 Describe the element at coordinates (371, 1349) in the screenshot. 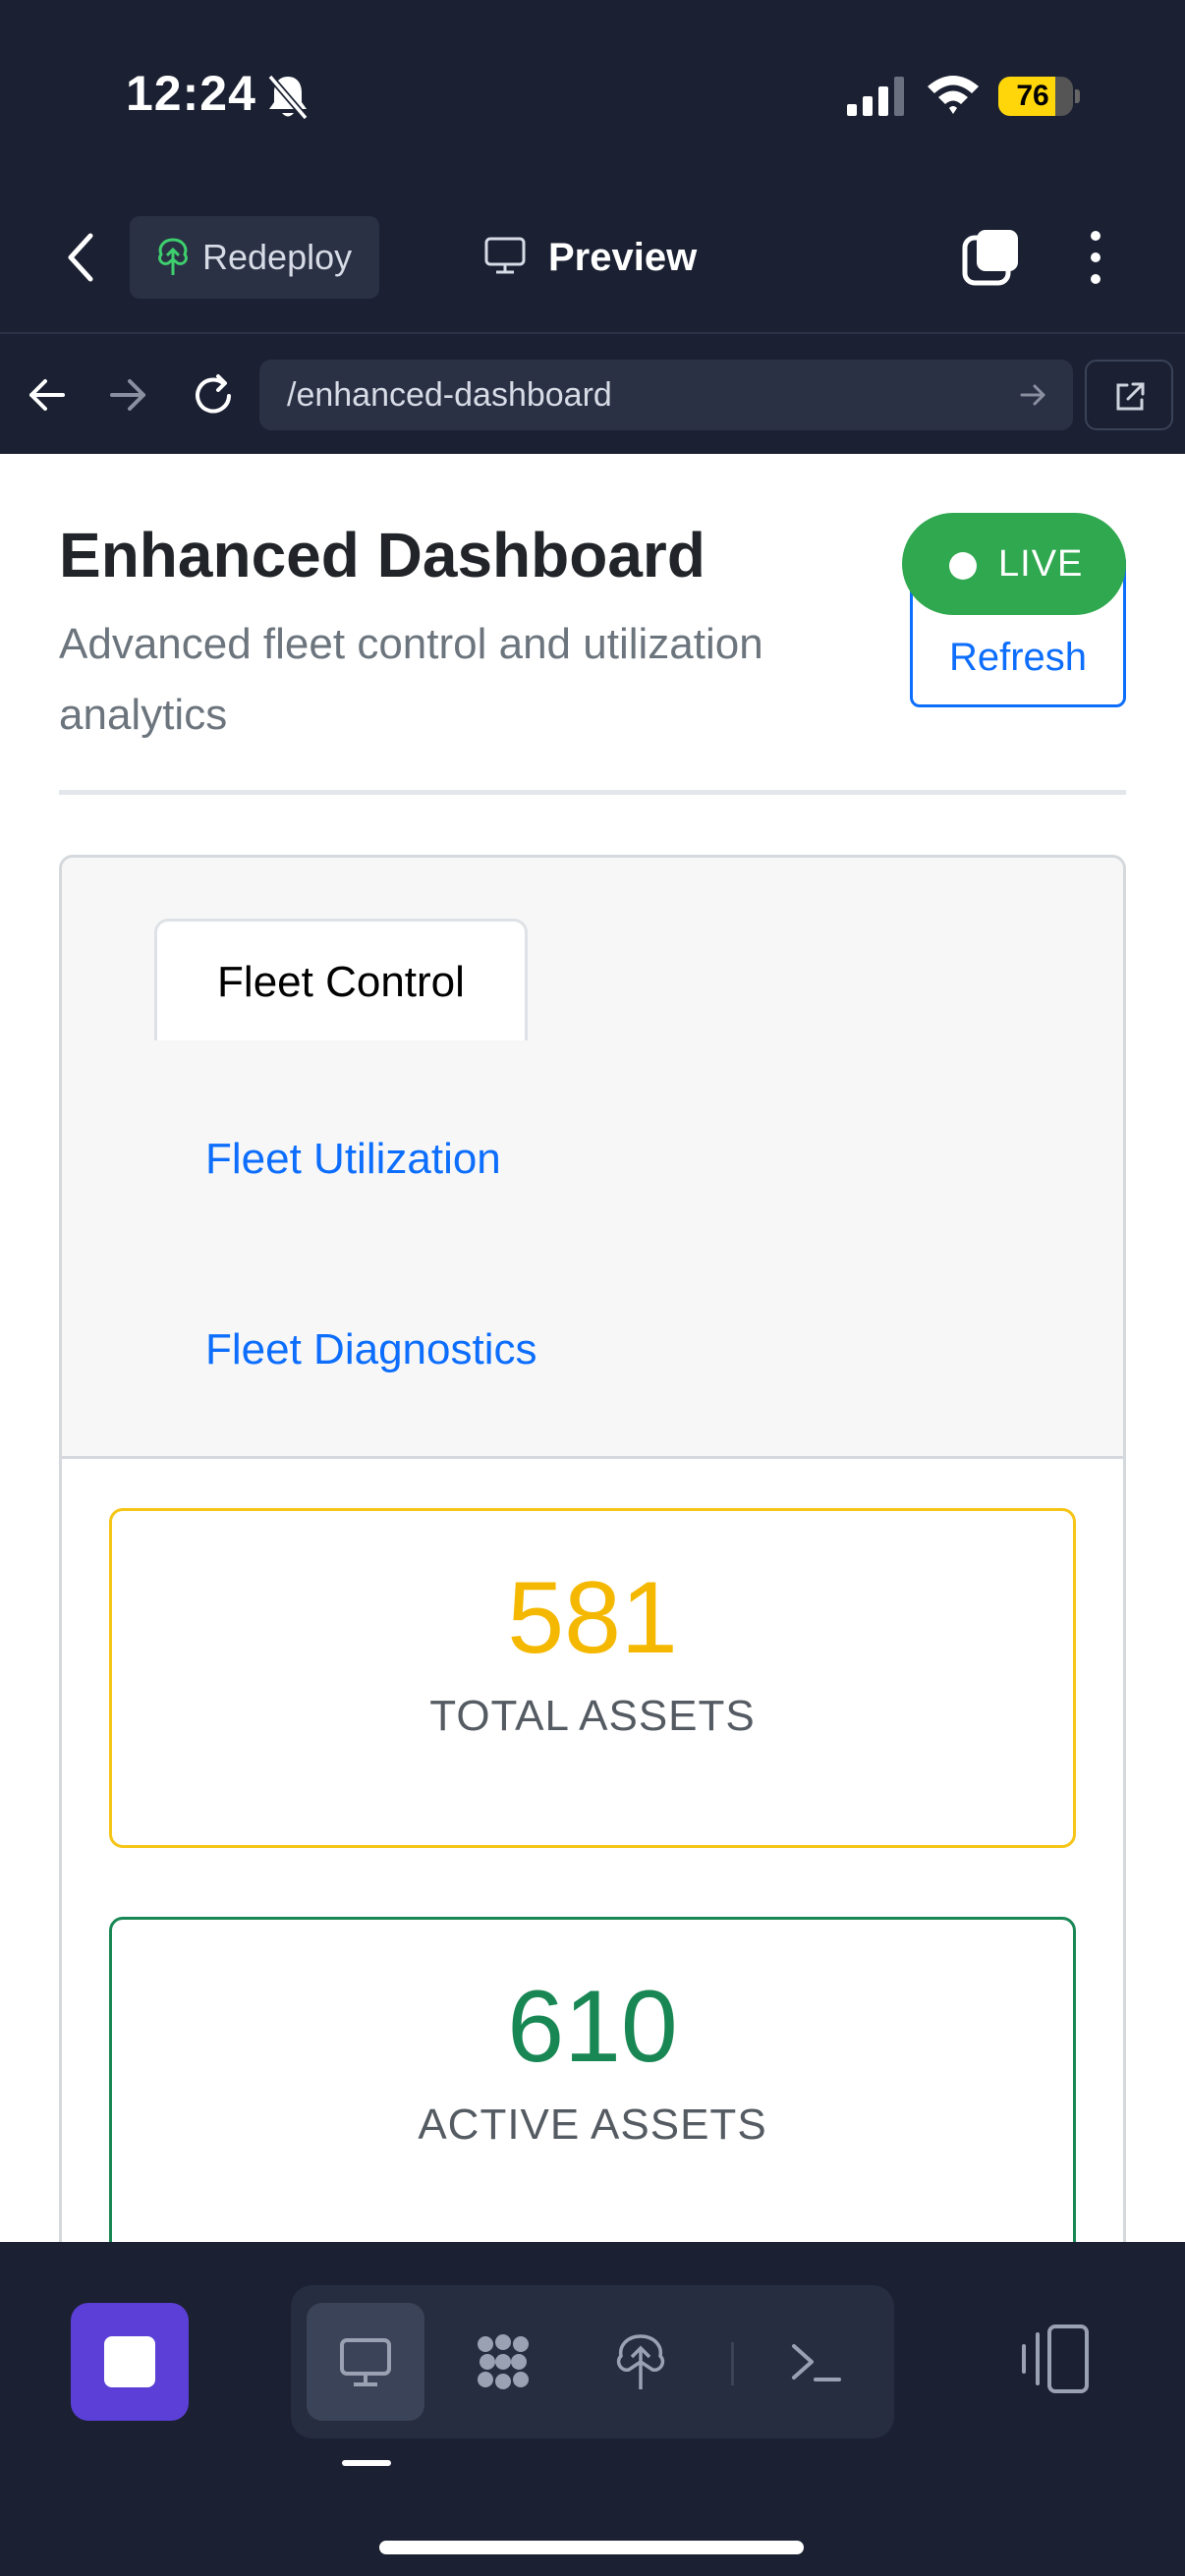

I see `tab-fleet-diagnostics: Fleet Diagnostics` at that location.